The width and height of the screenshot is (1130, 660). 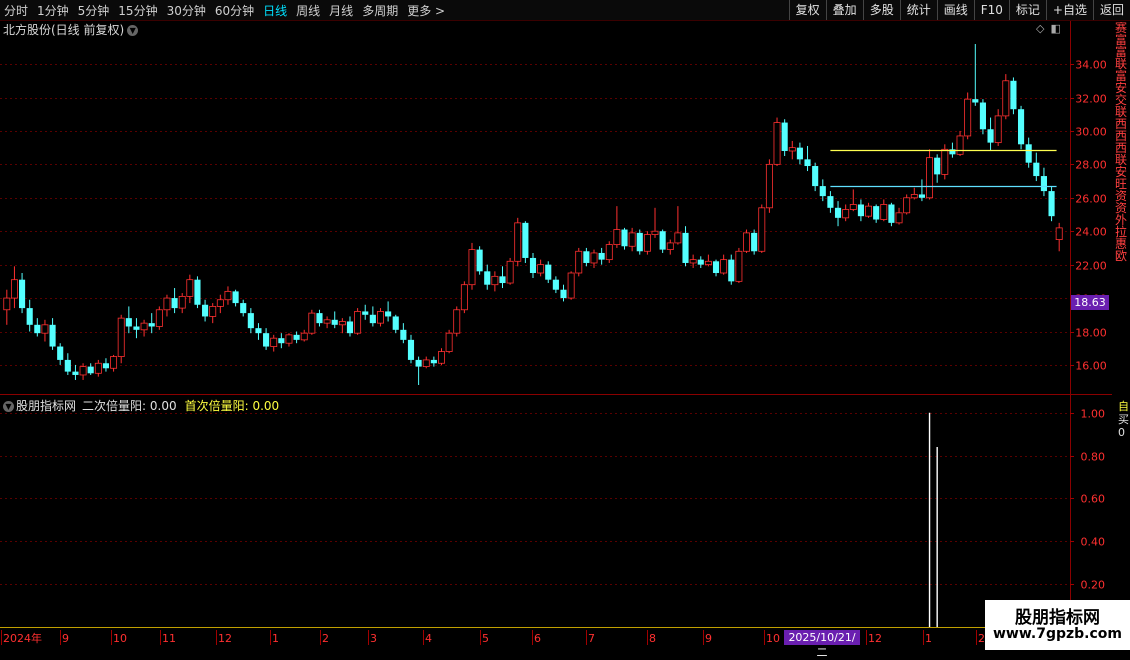 I want to click on right-strip2-item: 自, so click(x=1123, y=406).